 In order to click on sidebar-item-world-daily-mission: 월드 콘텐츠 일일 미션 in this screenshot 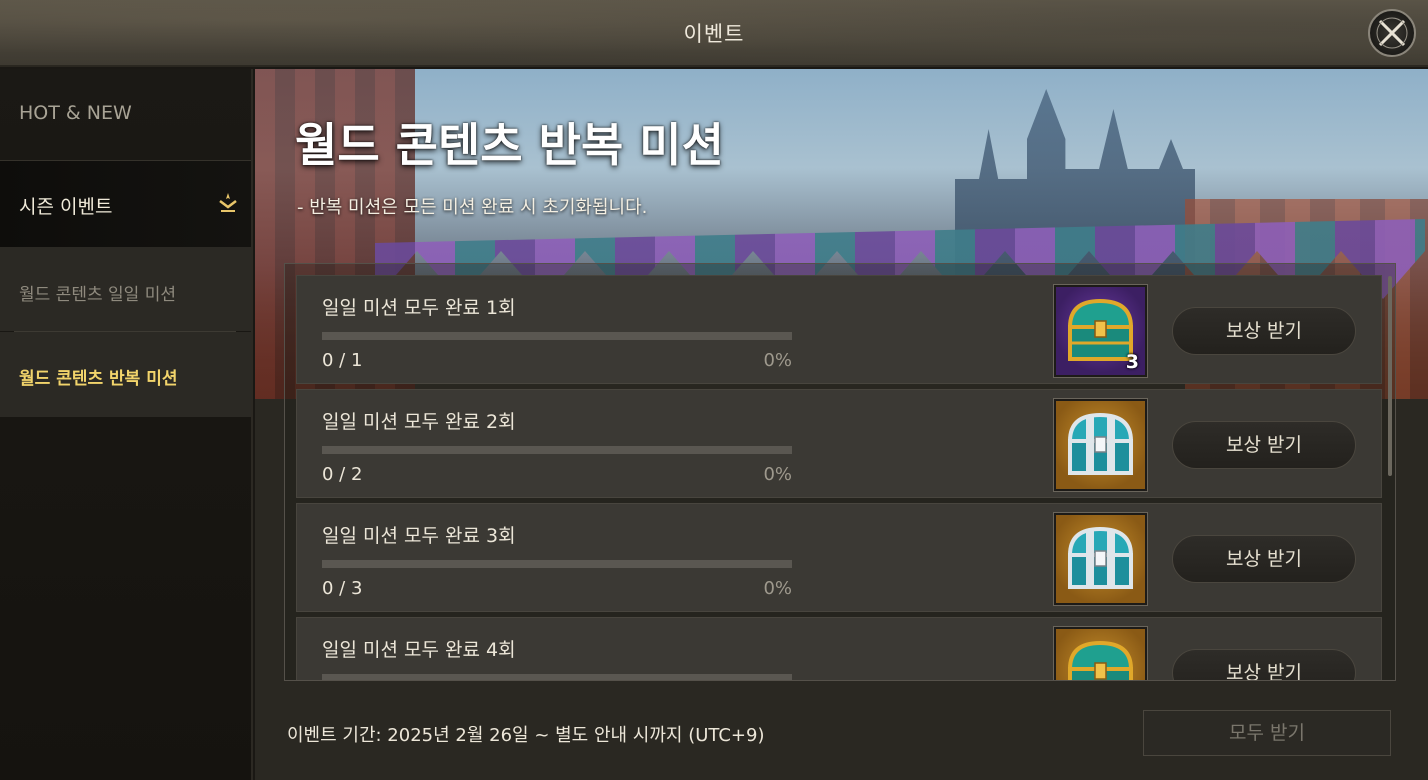, I will do `click(125, 289)`.